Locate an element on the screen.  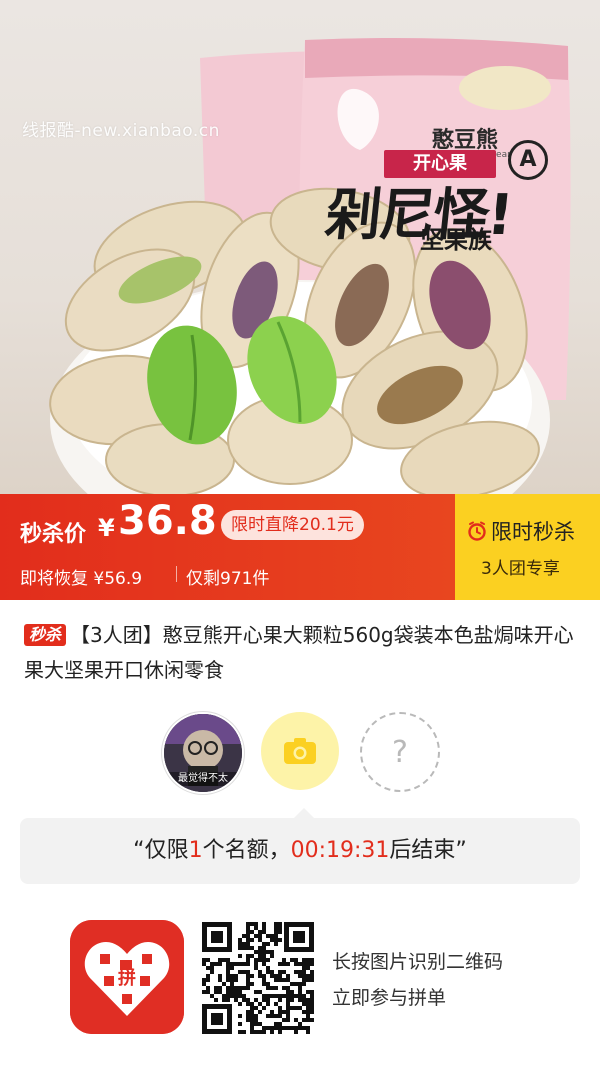
price-drop-badge: 限时直降20.1元 is located at coordinates (292, 525).